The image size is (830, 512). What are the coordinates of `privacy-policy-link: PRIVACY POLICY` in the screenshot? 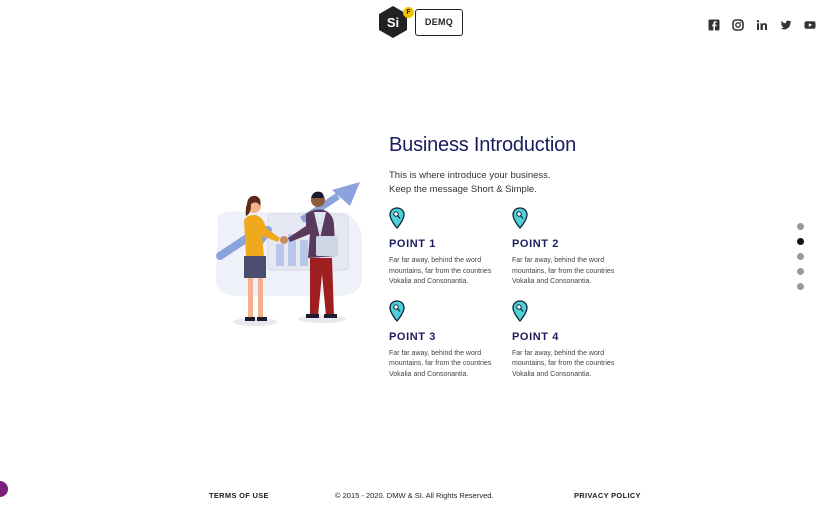 It's located at (607, 495).